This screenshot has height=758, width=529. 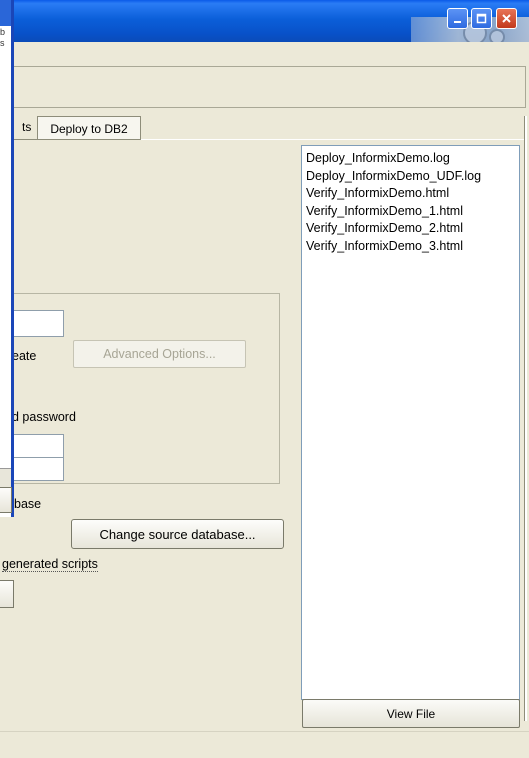 I want to click on dialog-text-fragment: b, so click(x=3, y=32).